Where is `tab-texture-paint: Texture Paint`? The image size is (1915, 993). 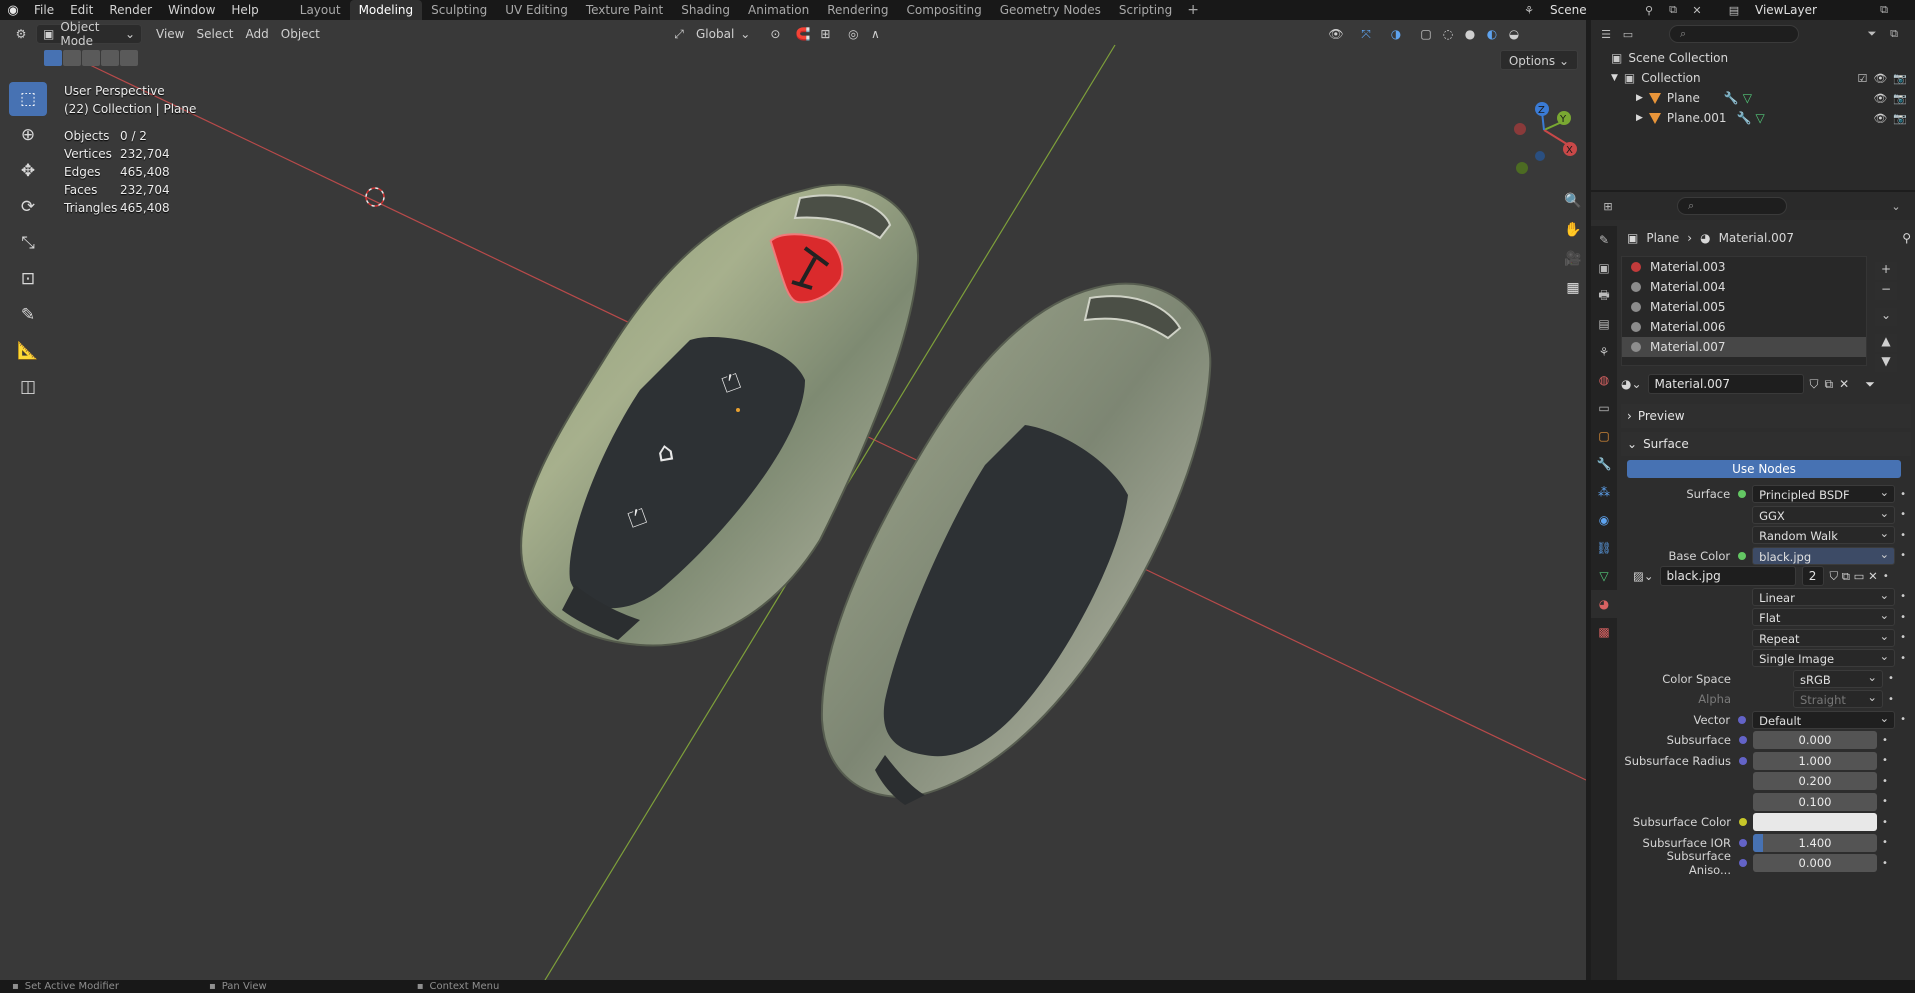
tab-texture-paint: Texture Paint is located at coordinates (624, 10).